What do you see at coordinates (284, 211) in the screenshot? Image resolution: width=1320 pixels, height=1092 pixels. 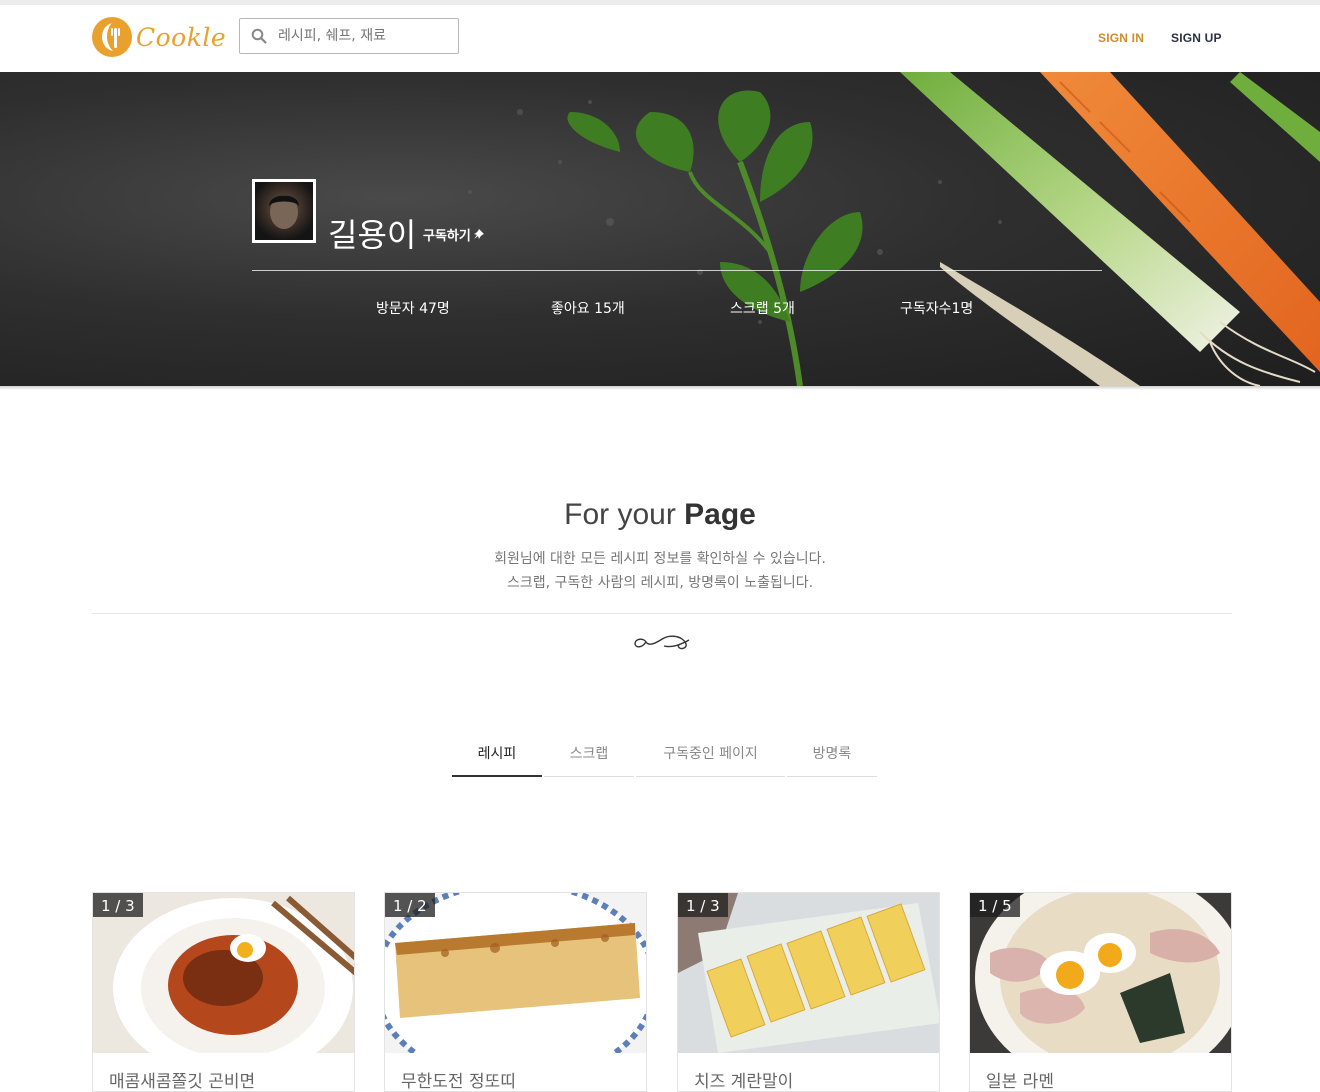 I see `profile-avatar` at bounding box center [284, 211].